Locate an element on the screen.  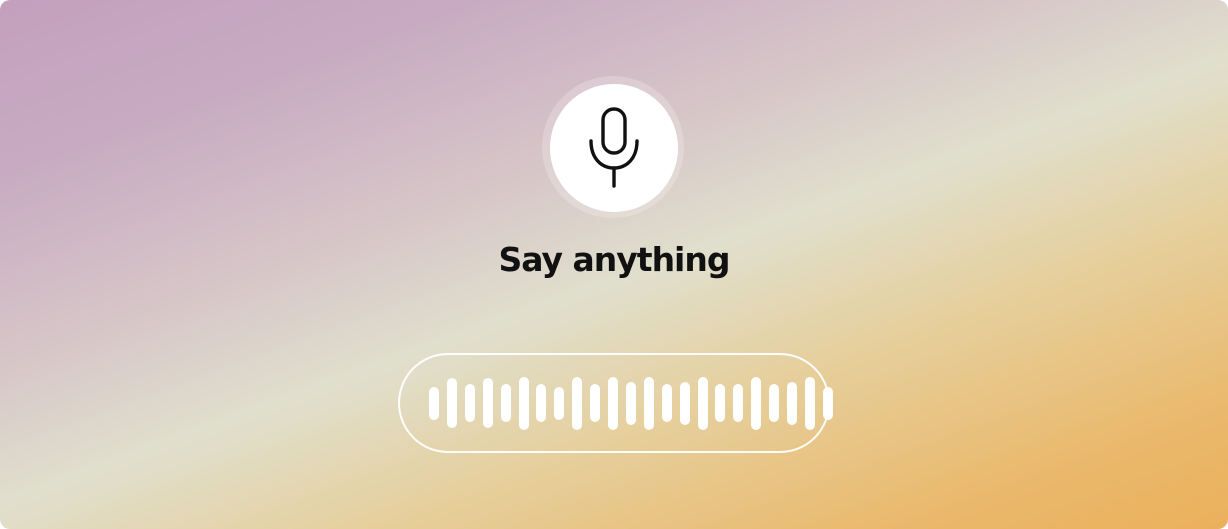
waveform-bars is located at coordinates (616, 403).